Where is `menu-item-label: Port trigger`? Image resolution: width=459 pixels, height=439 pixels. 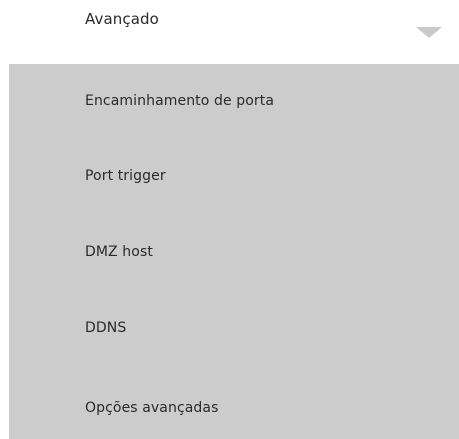 menu-item-label: Port trigger is located at coordinates (125, 176).